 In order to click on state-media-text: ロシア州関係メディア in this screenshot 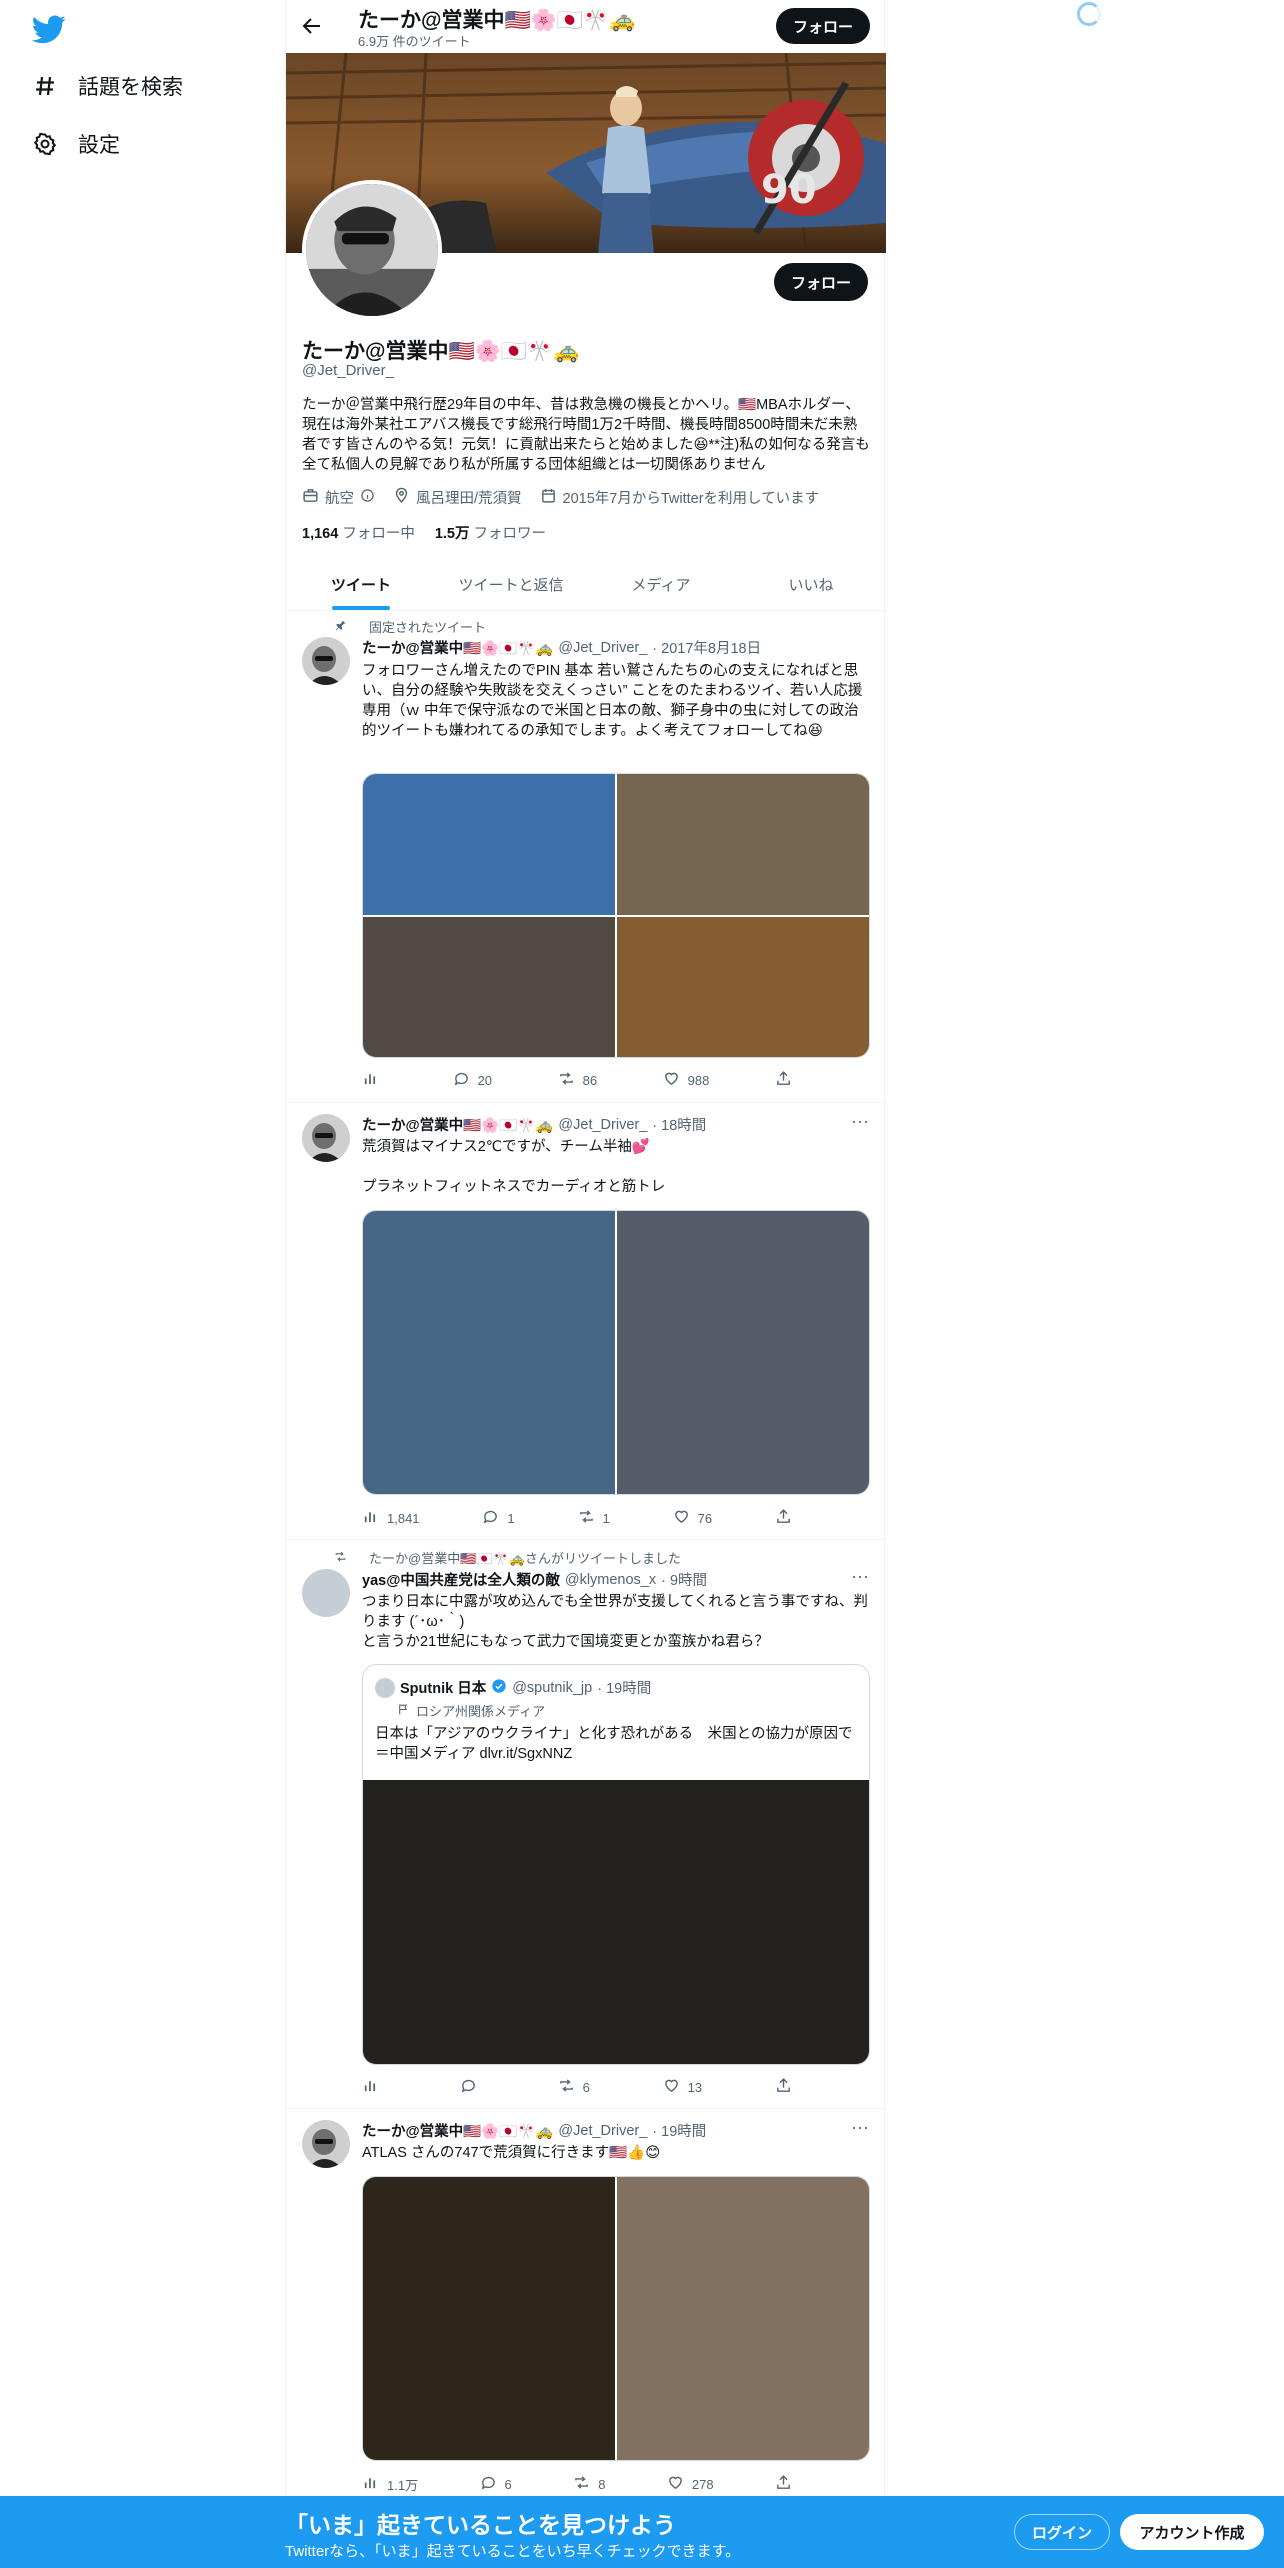, I will do `click(481, 1711)`.